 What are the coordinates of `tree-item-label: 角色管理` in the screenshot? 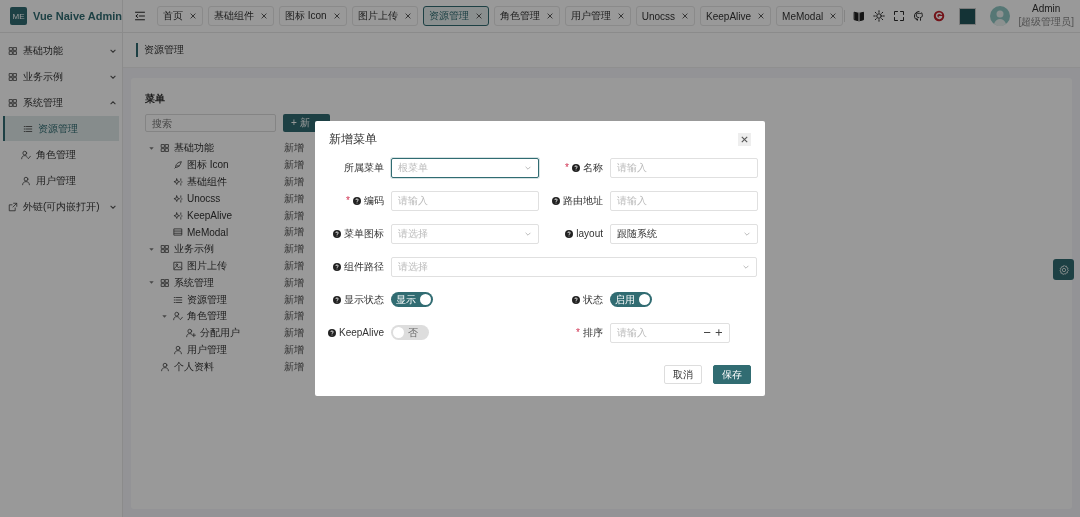 It's located at (207, 316).